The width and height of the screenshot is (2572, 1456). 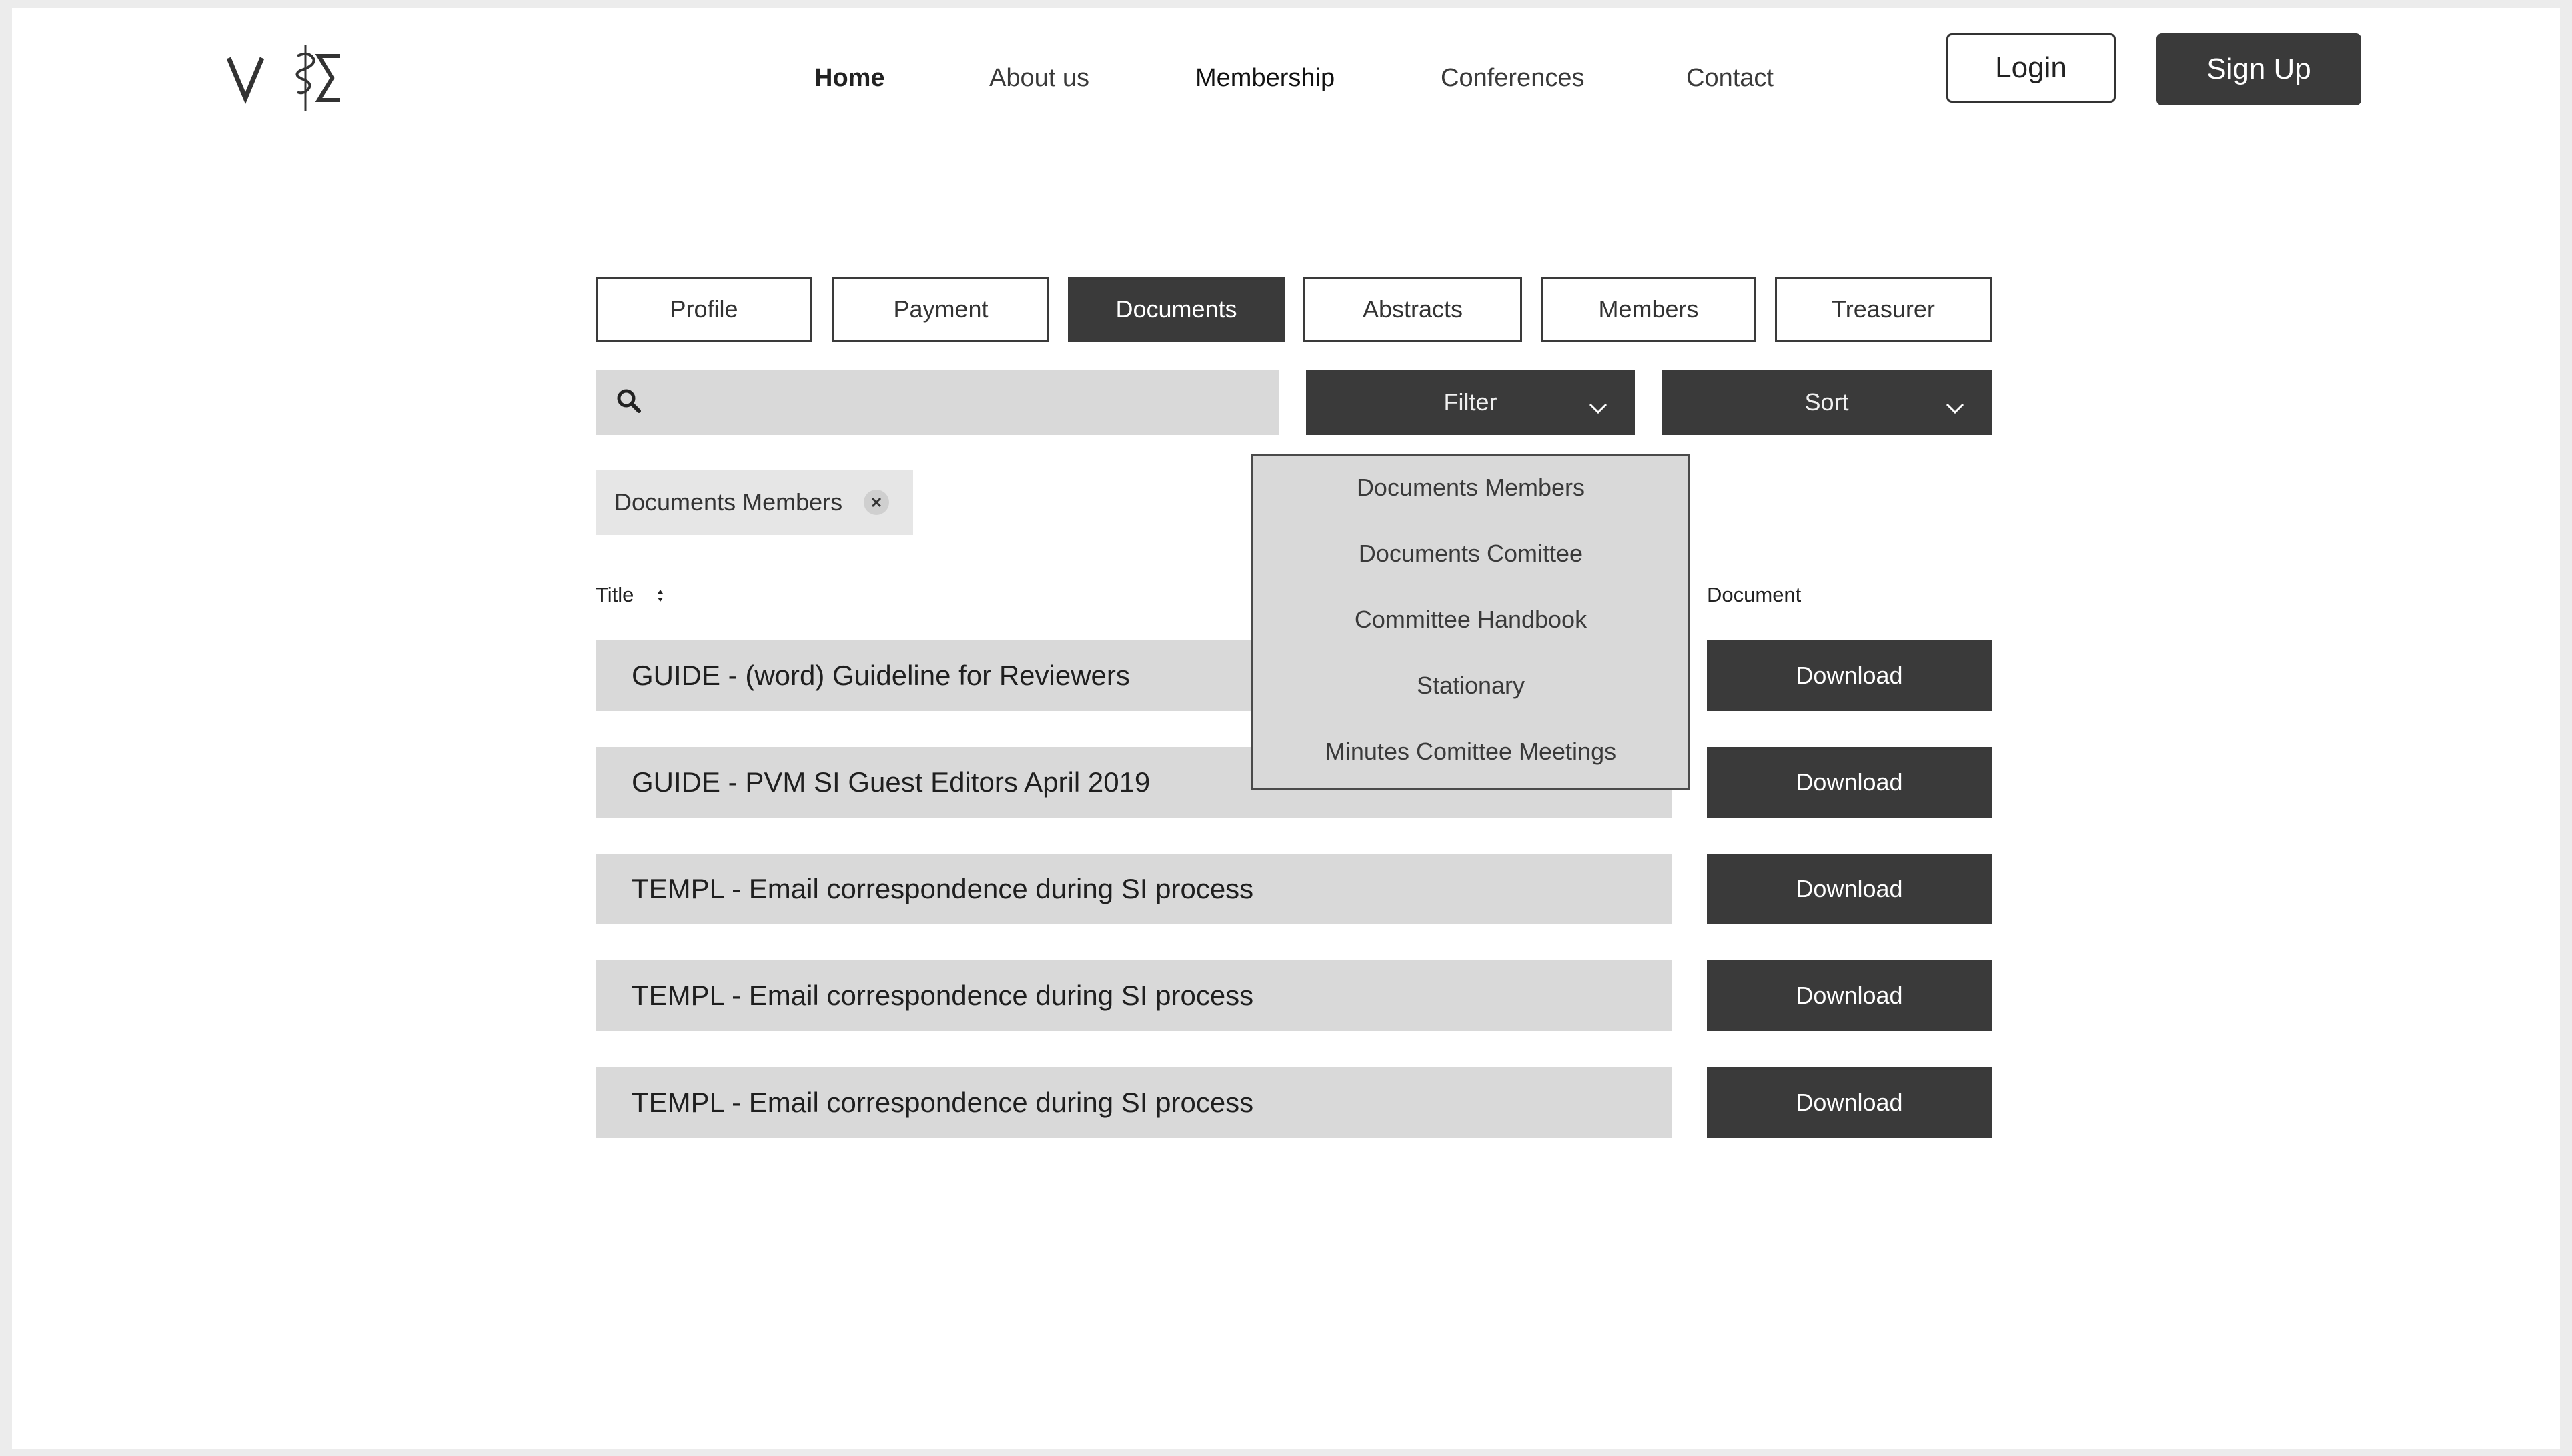 I want to click on signup-button: Sign Up, so click(x=2258, y=69).